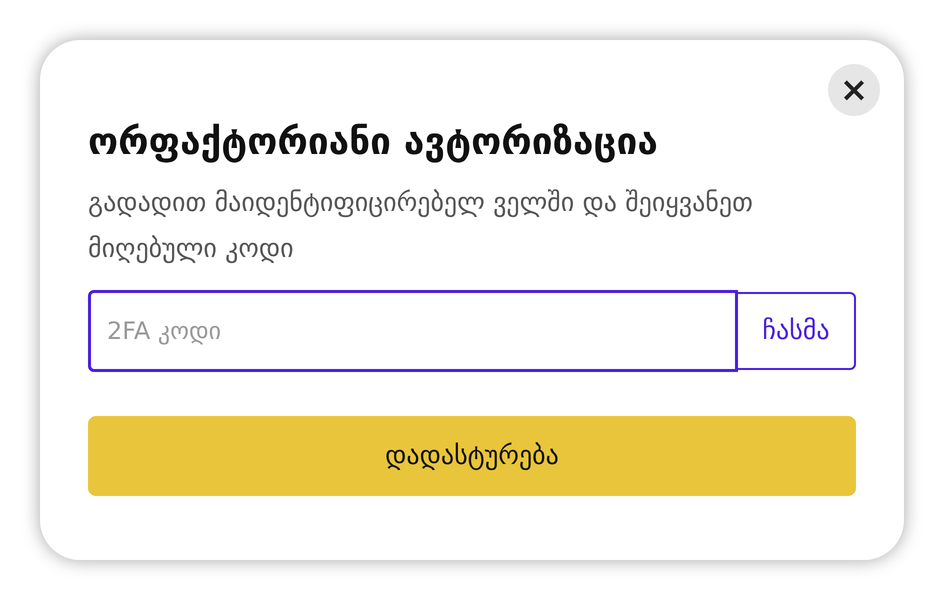  What do you see at coordinates (421, 226) in the screenshot?
I see `dialog-description: გადადით მაიდენტიფიცირებელ ველში და შეიყვანეთ მიღებული კოდი` at bounding box center [421, 226].